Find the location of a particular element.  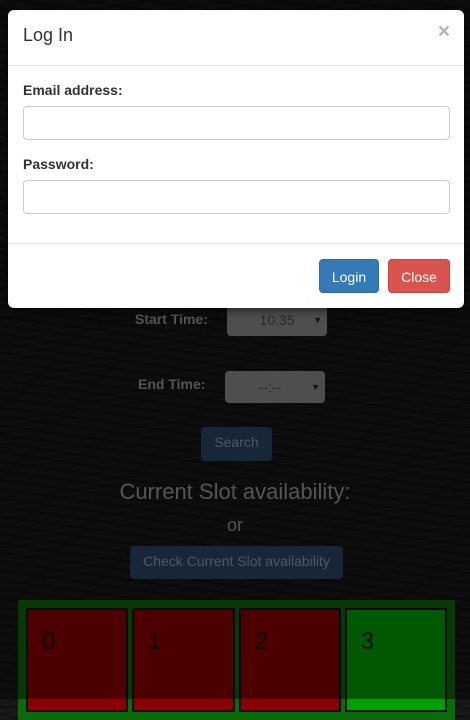

close-button: Close is located at coordinates (419, 276).